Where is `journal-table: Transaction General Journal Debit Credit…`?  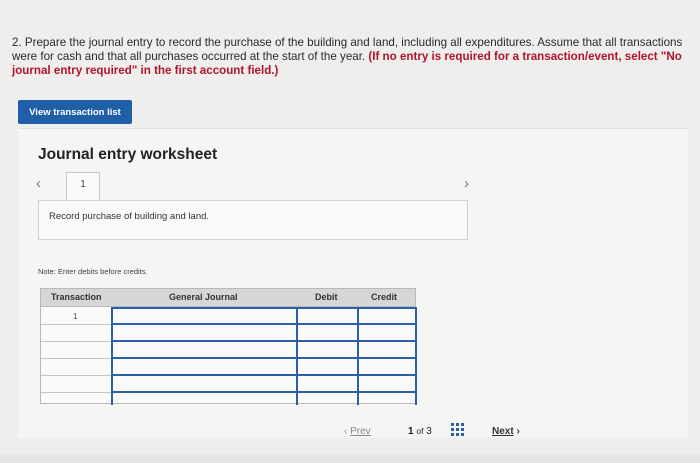 journal-table: Transaction General Journal Debit Credit… is located at coordinates (228, 346).